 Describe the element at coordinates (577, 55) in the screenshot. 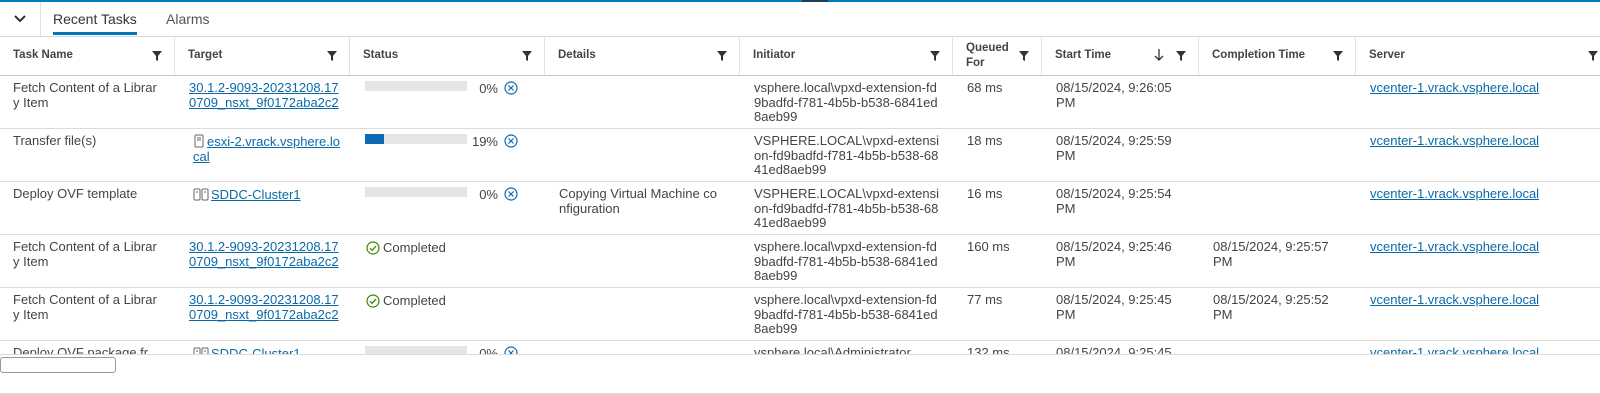

I see `column-label: Details` at that location.